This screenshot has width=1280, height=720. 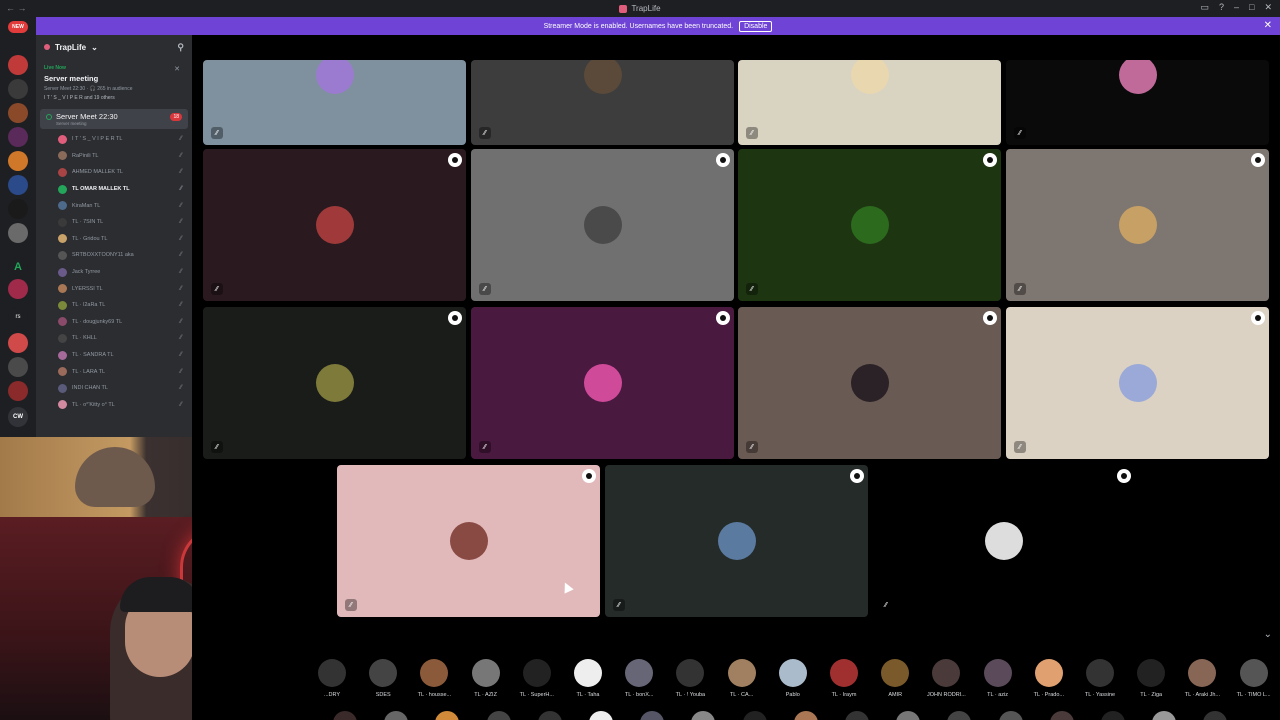 What do you see at coordinates (125, 205) in the screenshot?
I see `member-item: KiraMan TL ⁄⁄` at bounding box center [125, 205].